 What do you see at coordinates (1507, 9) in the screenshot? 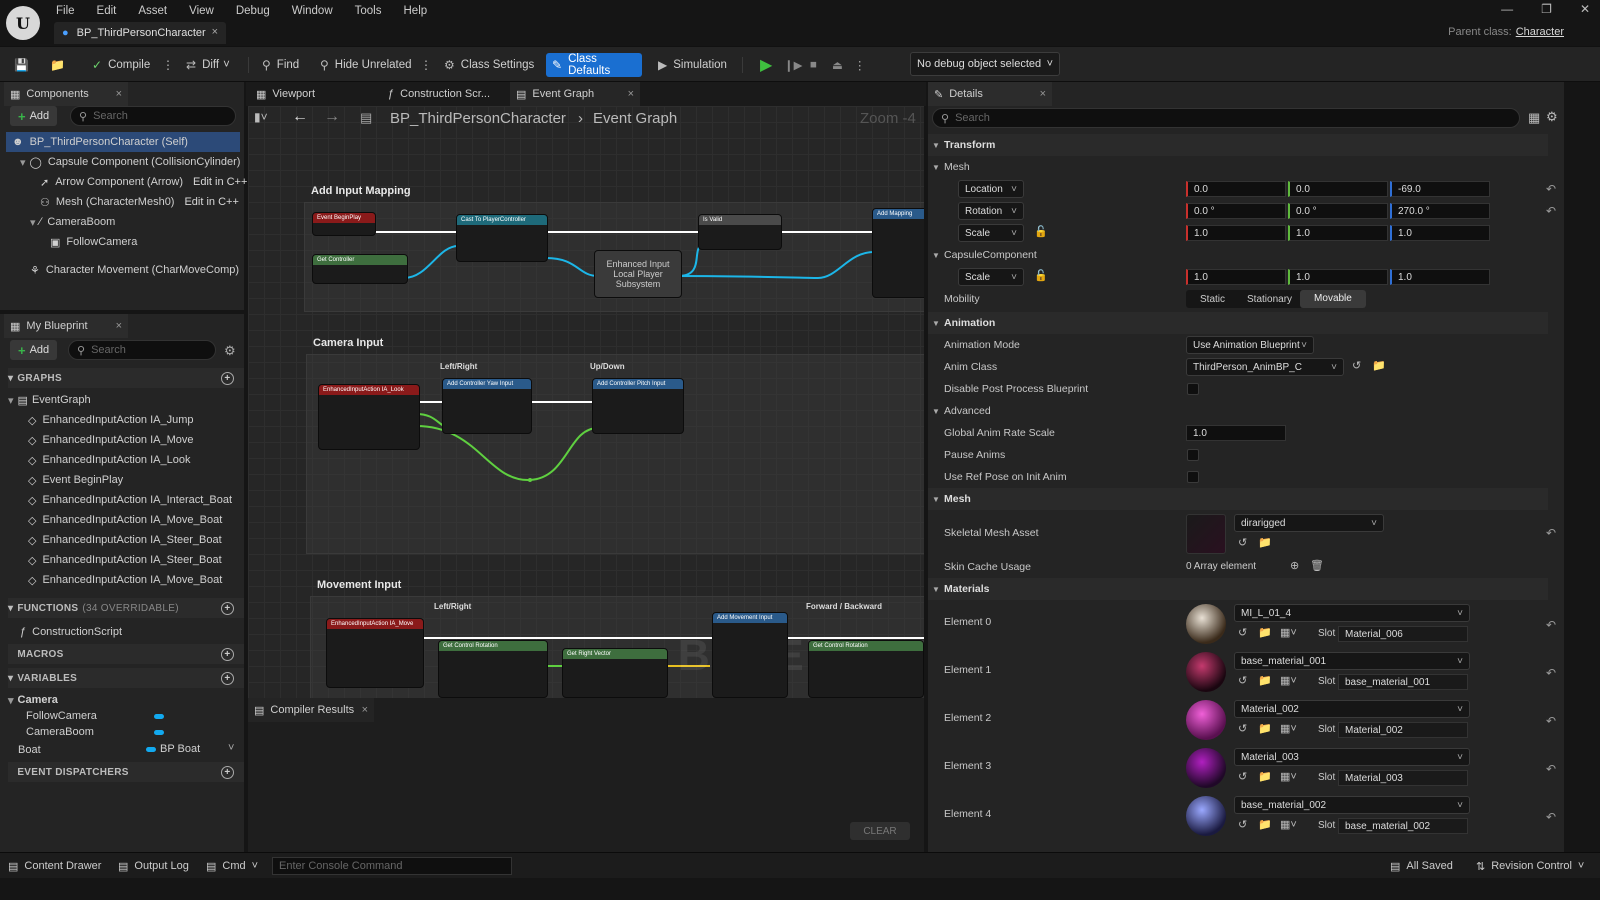
I see `minimize-icon: —` at bounding box center [1507, 9].